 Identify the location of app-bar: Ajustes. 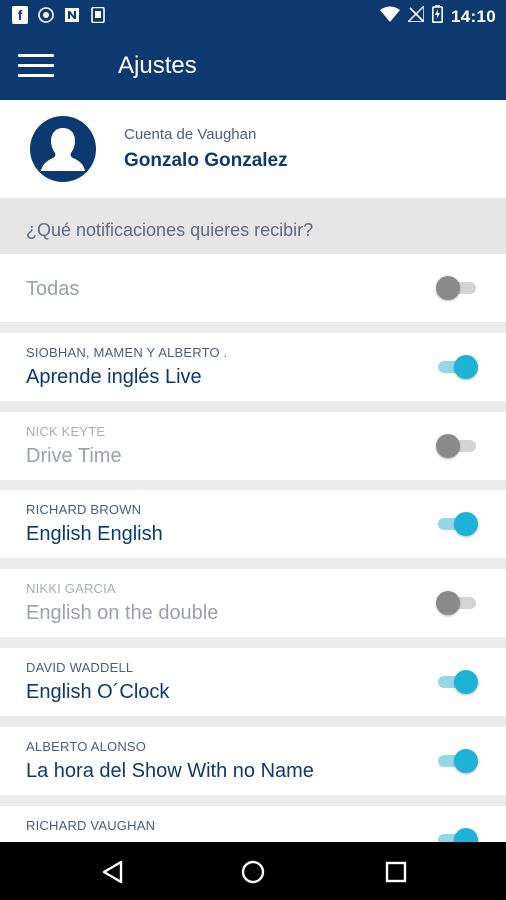
(253, 65).